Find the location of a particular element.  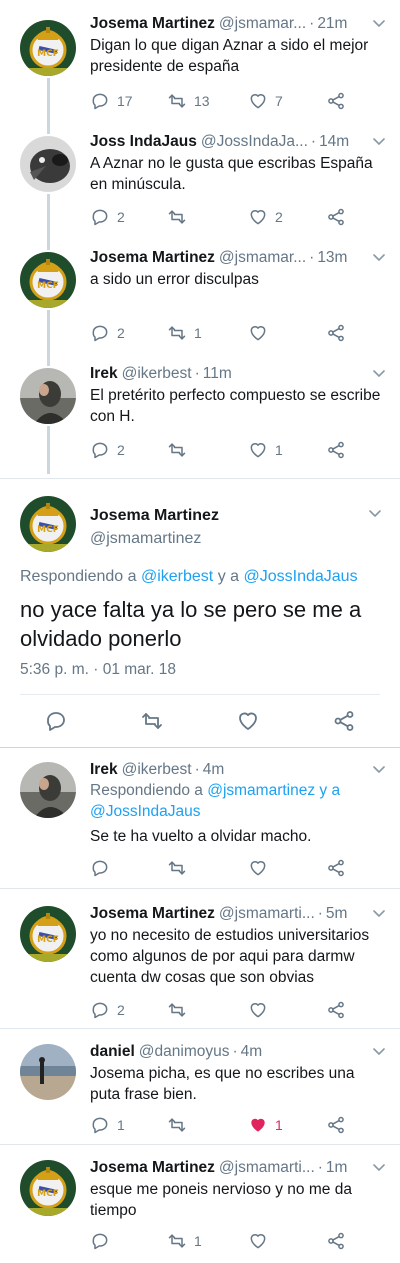

mention-link: @jsmamartinez is located at coordinates (261, 790).